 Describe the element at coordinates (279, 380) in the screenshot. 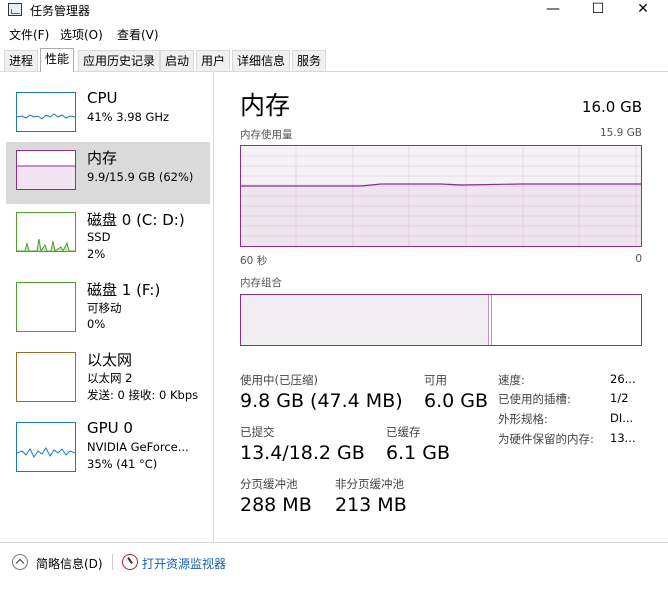

I see `in-use-label: 使用中(已压缩)` at that location.